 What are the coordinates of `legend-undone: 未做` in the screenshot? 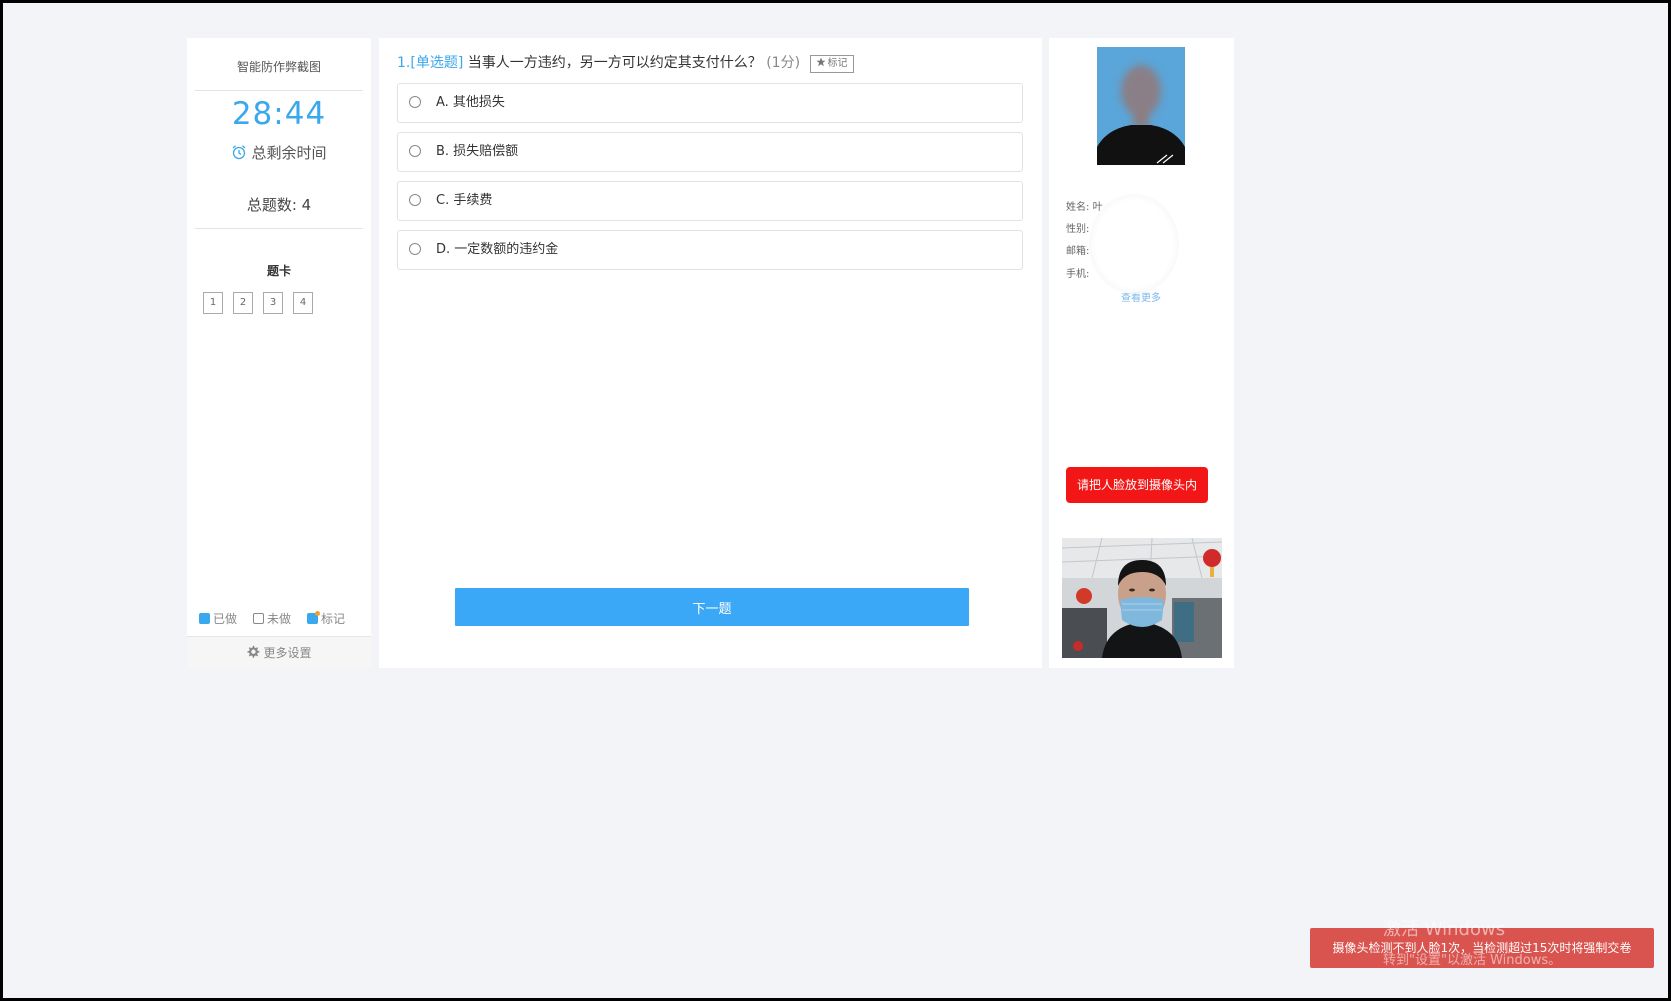 It's located at (272, 618).